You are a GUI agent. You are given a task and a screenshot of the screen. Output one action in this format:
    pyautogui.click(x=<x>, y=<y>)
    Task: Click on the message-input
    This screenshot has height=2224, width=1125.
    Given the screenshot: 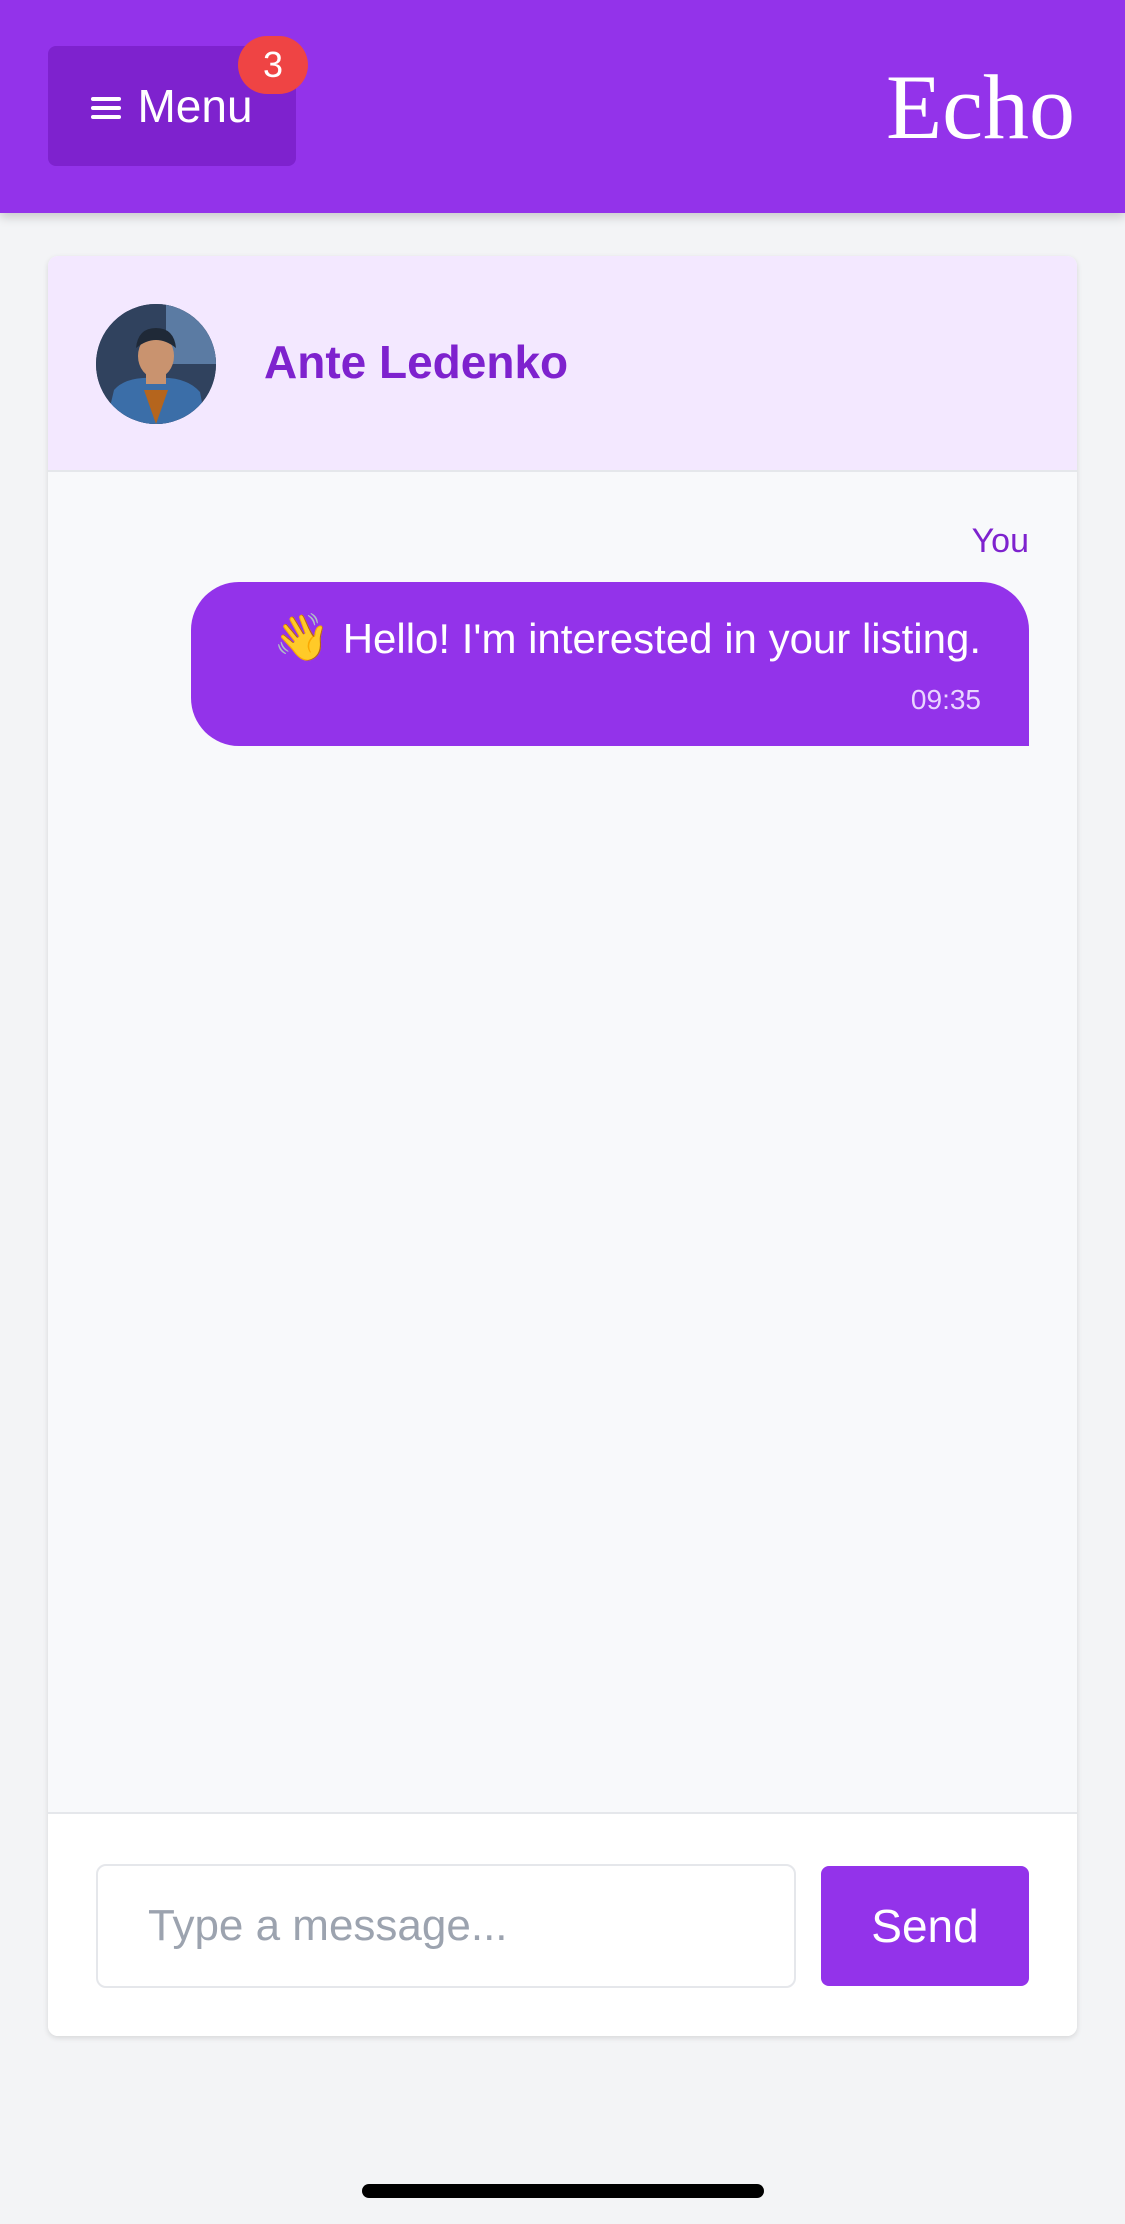 What is the action you would take?
    pyautogui.click(x=446, y=1926)
    